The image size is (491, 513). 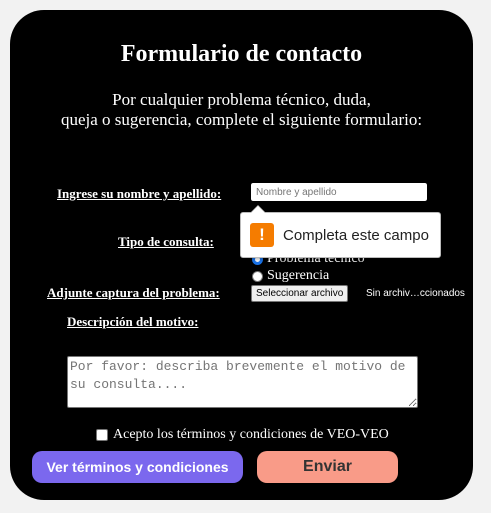 I want to click on choose-file-button: Seleccionar archivo, so click(x=300, y=293).